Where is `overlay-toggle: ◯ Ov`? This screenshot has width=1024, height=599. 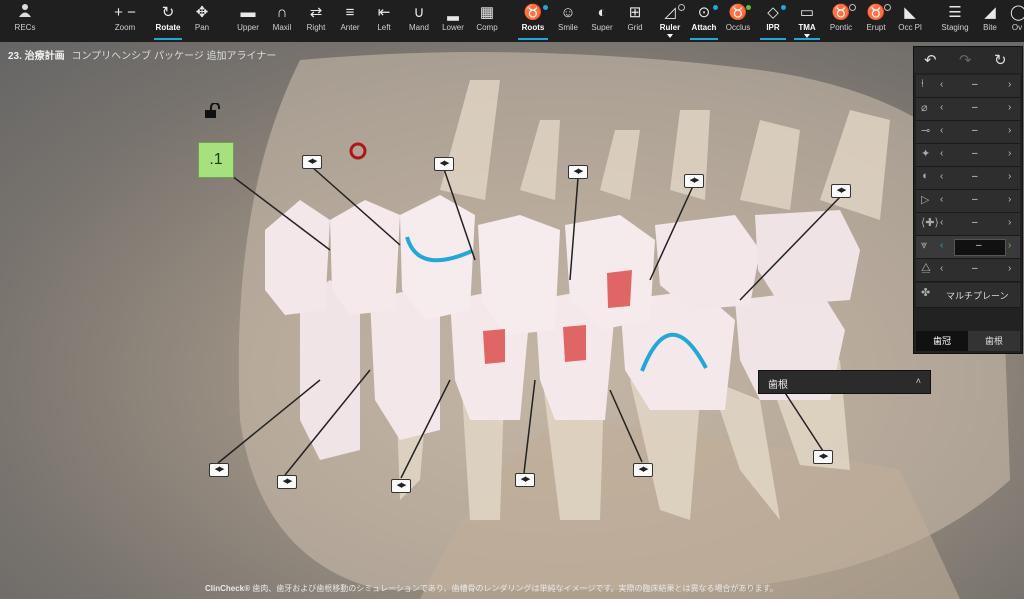 overlay-toggle: ◯ Ov is located at coordinates (1017, 21).